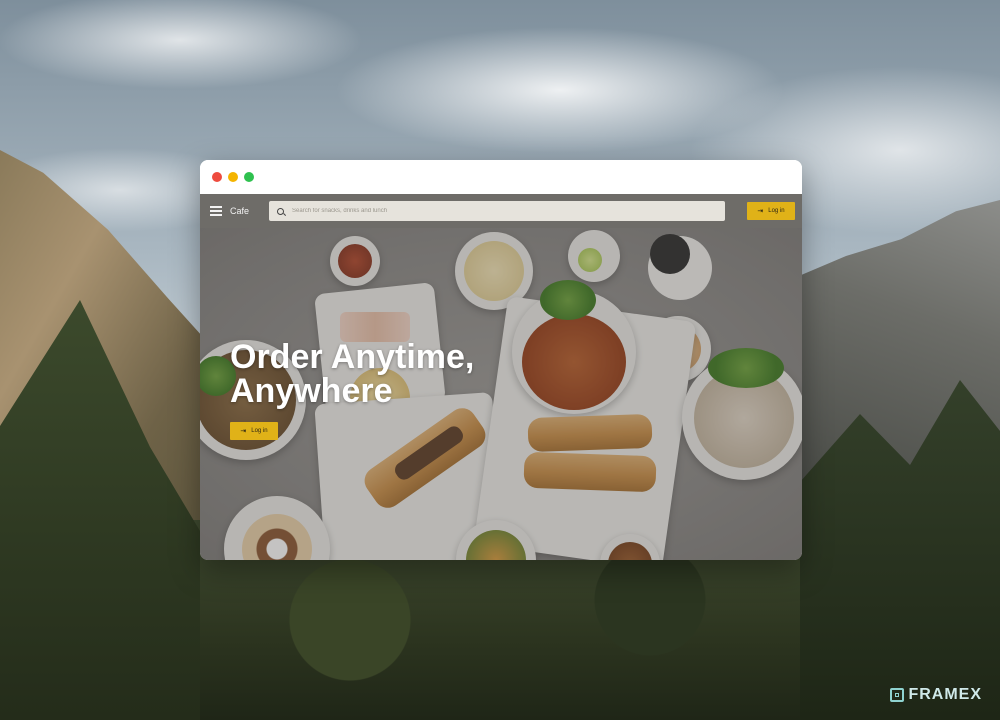 The height and width of the screenshot is (720, 1000). Describe the element at coordinates (352, 357) in the screenshot. I see `hero-title-line-1: Order Anytime,` at that location.